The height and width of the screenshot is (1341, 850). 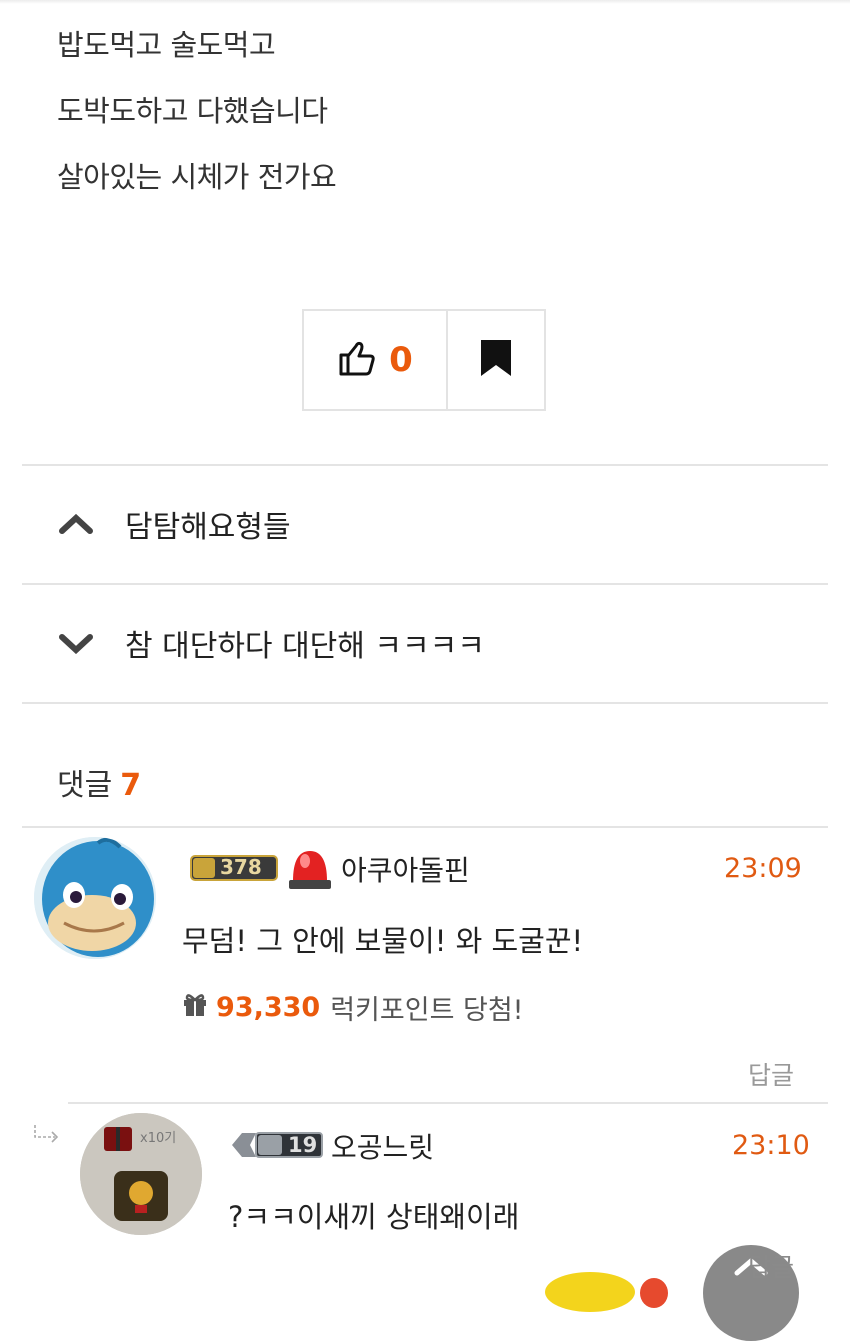 What do you see at coordinates (195, 1007) in the screenshot?
I see `gift-icon` at bounding box center [195, 1007].